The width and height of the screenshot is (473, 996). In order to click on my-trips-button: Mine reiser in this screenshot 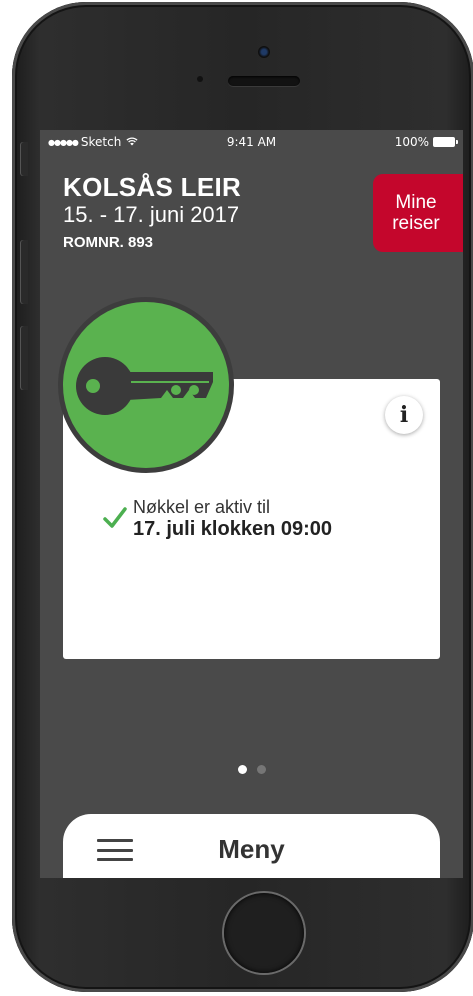, I will do `click(418, 213)`.